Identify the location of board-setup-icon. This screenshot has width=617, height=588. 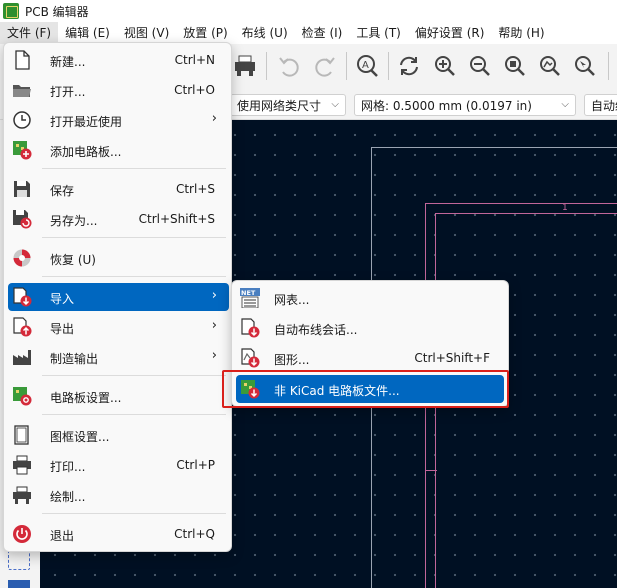
(22, 396).